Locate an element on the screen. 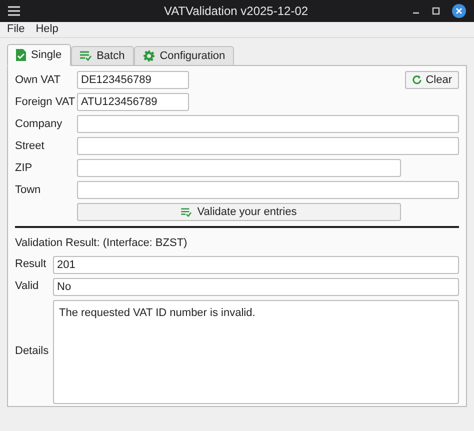 The image size is (474, 431). gear-icon is located at coordinates (148, 56).